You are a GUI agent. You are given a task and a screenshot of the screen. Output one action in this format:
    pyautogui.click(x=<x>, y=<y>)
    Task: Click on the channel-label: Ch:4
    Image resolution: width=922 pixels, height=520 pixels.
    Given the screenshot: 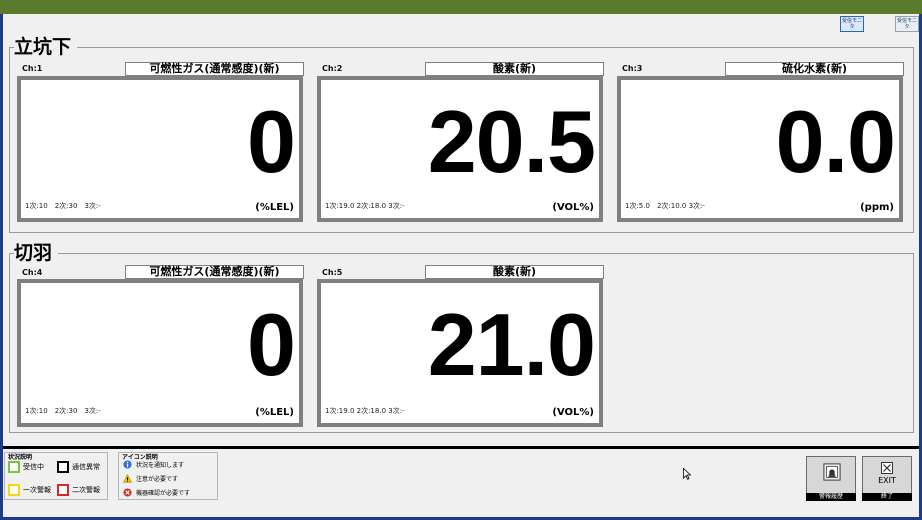 What is the action you would take?
    pyautogui.click(x=32, y=272)
    